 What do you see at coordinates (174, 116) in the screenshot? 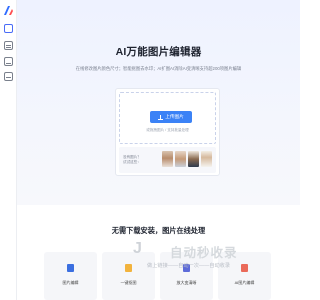
I see `upload-button-label: 上传图片` at bounding box center [174, 116].